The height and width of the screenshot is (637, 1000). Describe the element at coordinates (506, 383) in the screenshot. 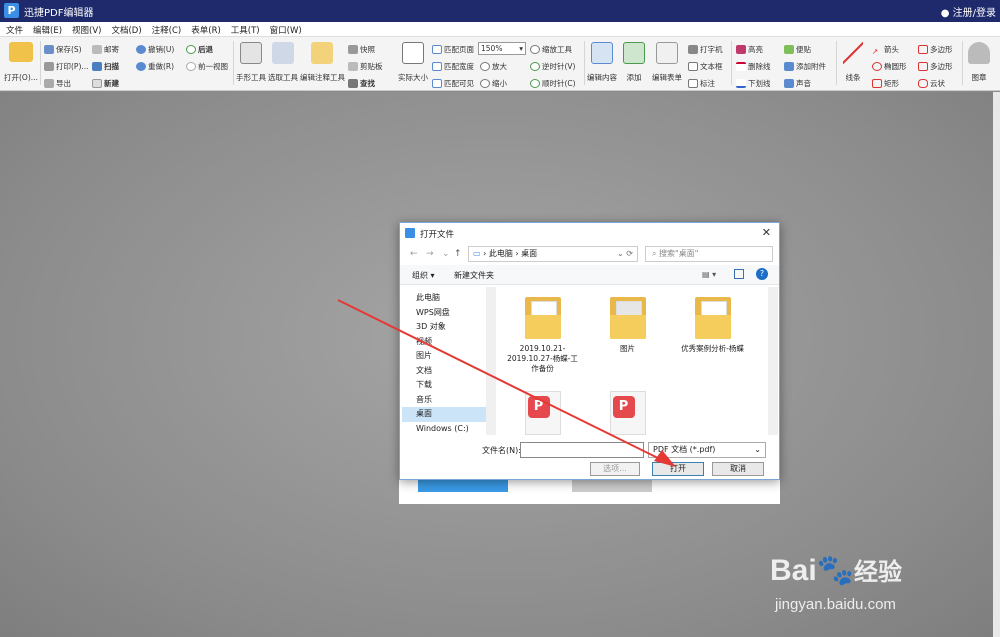

I see `annotation-arrow-icon` at that location.